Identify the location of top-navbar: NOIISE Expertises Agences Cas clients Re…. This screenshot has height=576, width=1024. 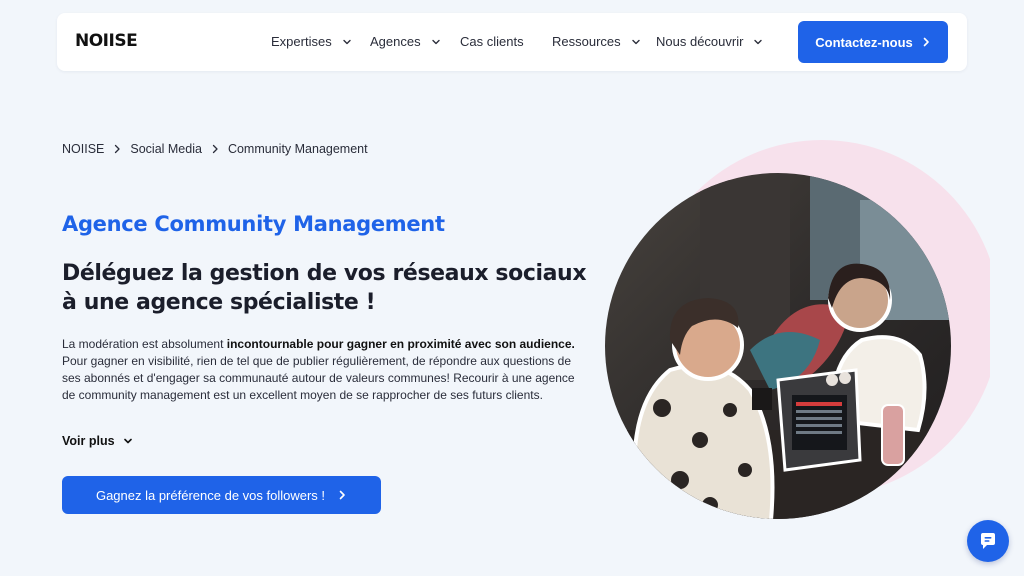
(512, 42).